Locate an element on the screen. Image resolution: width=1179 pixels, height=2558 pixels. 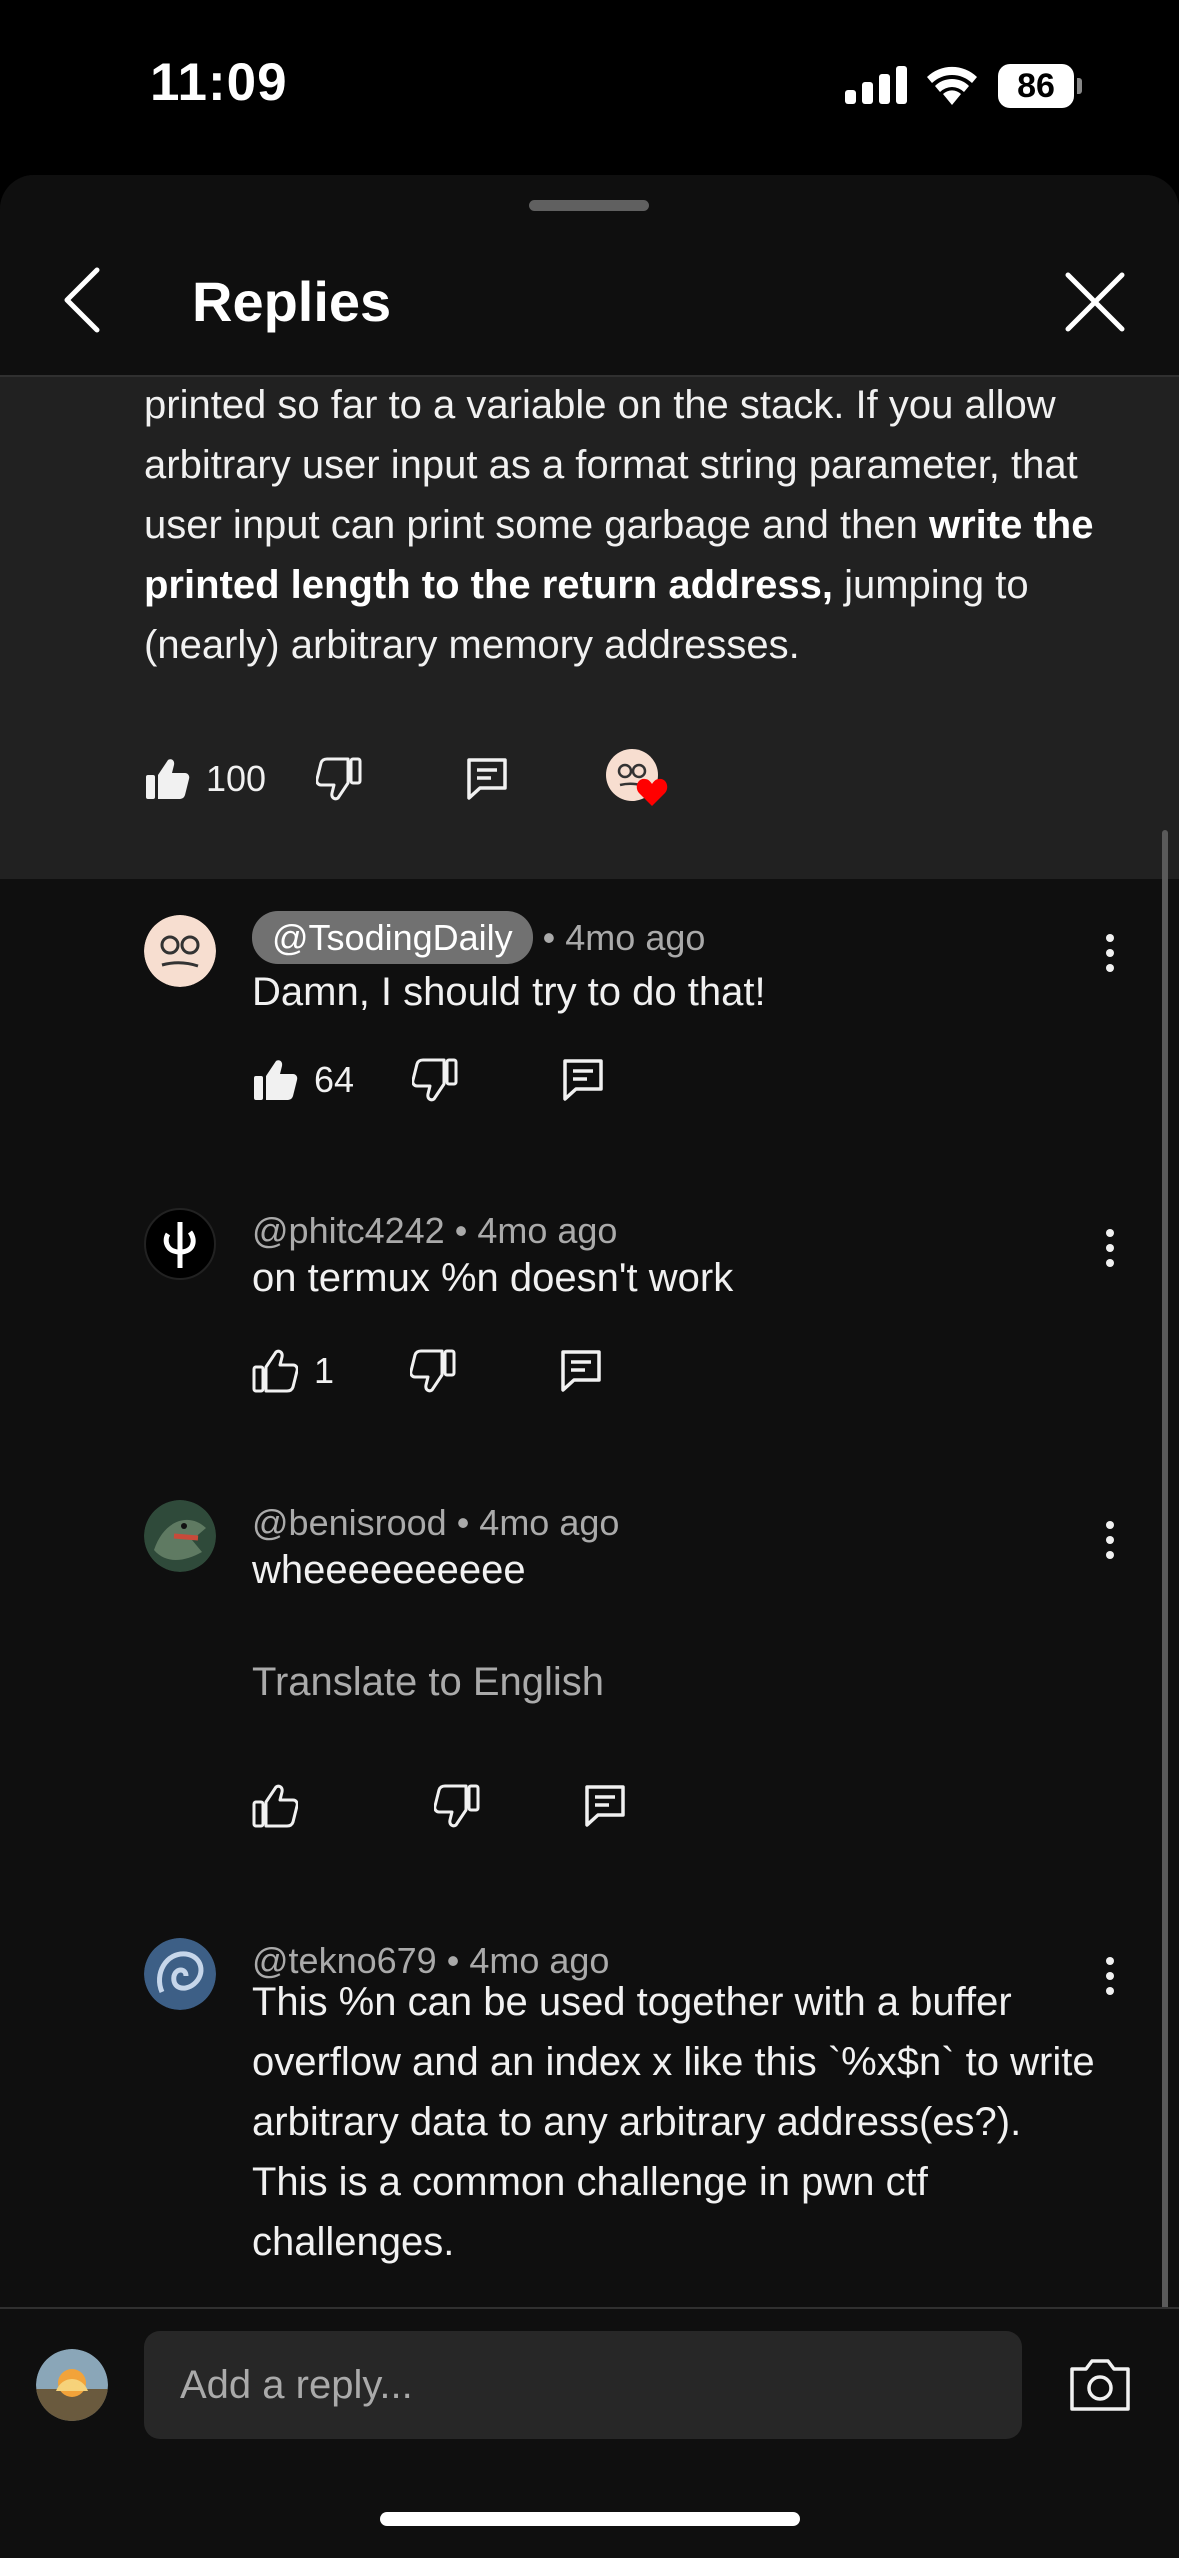
phi-avatar is located at coordinates (179, 1245).